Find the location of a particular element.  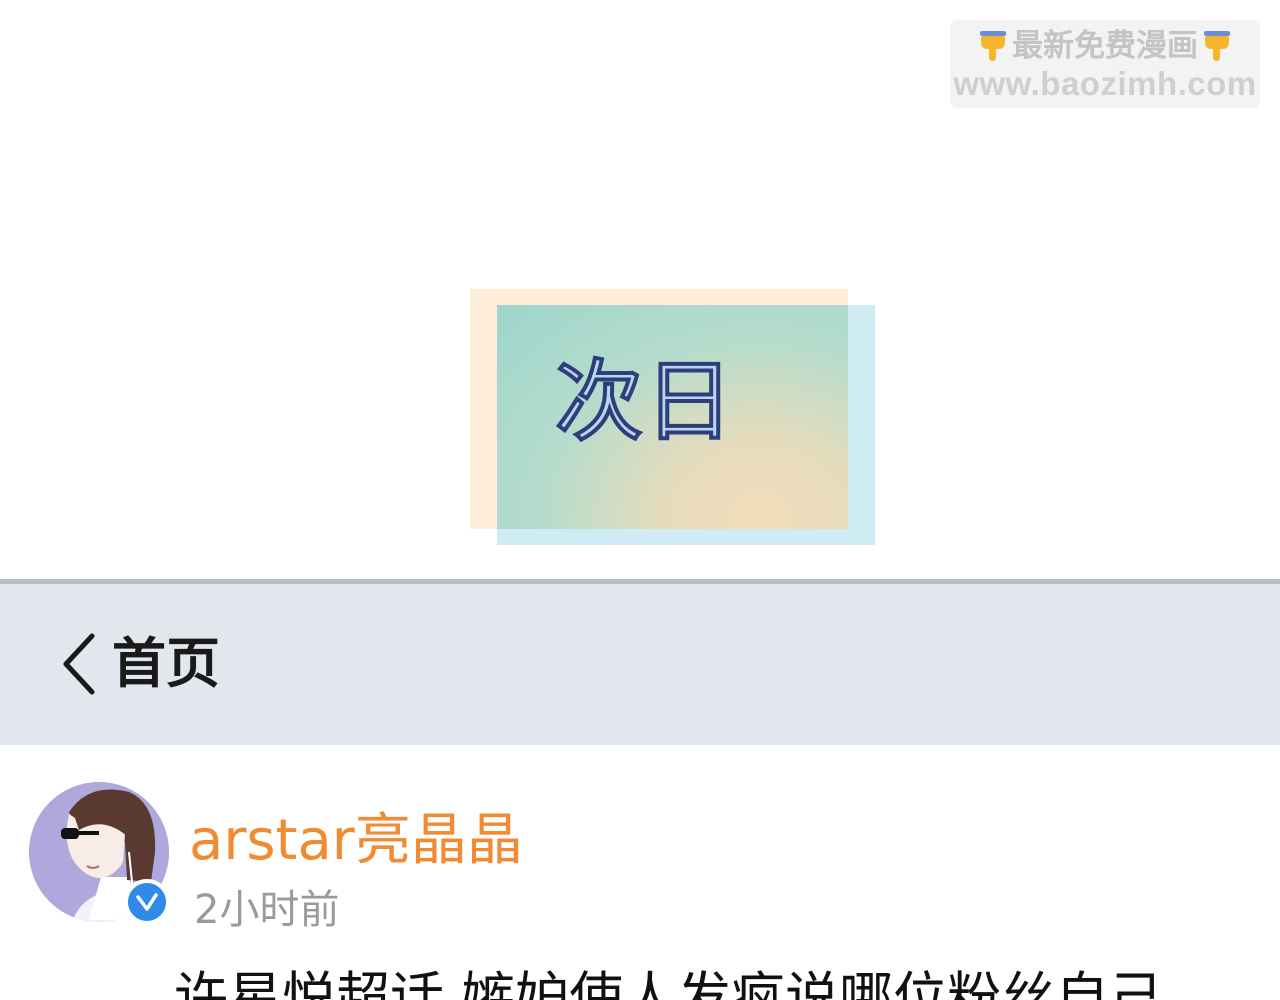

post-timestamp: 2小时前 is located at coordinates (267, 910).